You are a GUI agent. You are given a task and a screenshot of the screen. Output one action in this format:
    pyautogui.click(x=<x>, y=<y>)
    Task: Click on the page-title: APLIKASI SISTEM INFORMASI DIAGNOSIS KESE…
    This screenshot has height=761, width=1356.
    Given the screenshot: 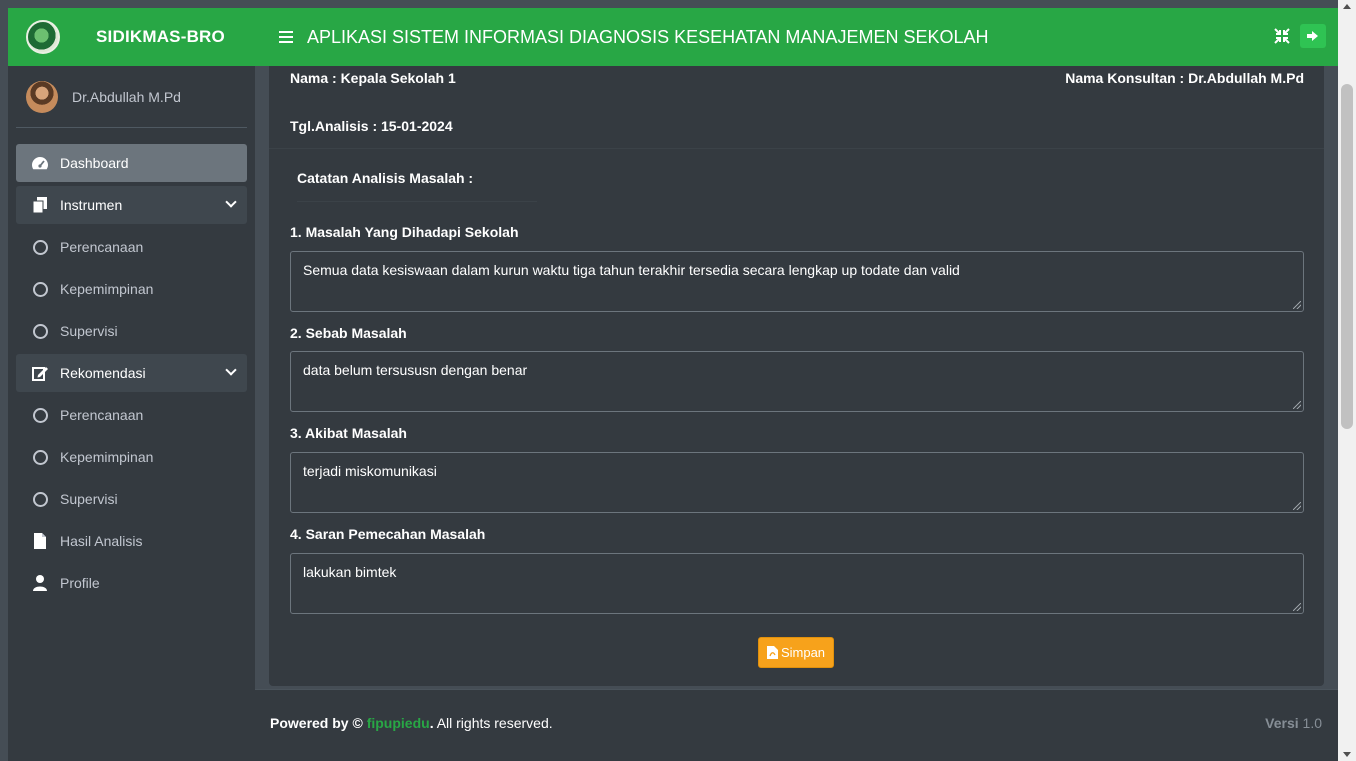 What is the action you would take?
    pyautogui.click(x=648, y=36)
    